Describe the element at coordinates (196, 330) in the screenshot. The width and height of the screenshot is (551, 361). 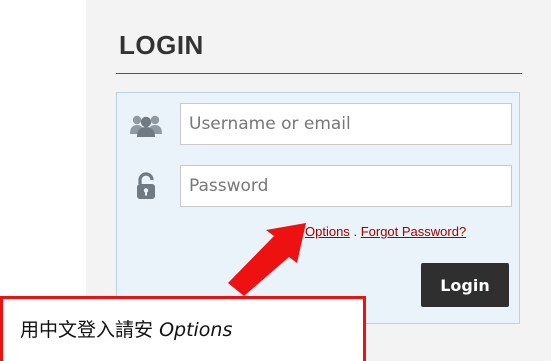
I see `annotation-options-text: Options` at that location.